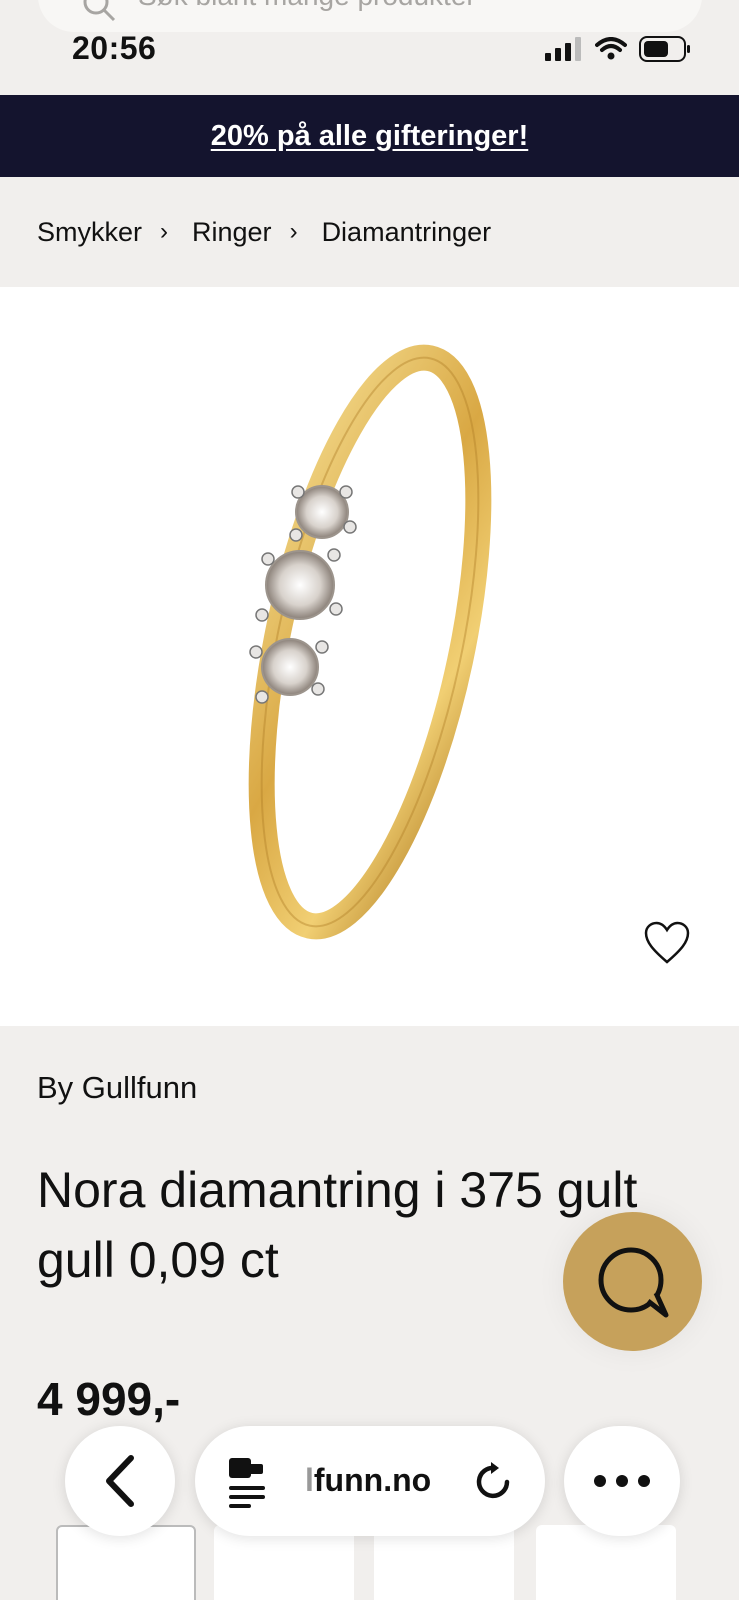  I want to click on status-bar: Søk blant mange produkter 20:56, so click(369, 47).